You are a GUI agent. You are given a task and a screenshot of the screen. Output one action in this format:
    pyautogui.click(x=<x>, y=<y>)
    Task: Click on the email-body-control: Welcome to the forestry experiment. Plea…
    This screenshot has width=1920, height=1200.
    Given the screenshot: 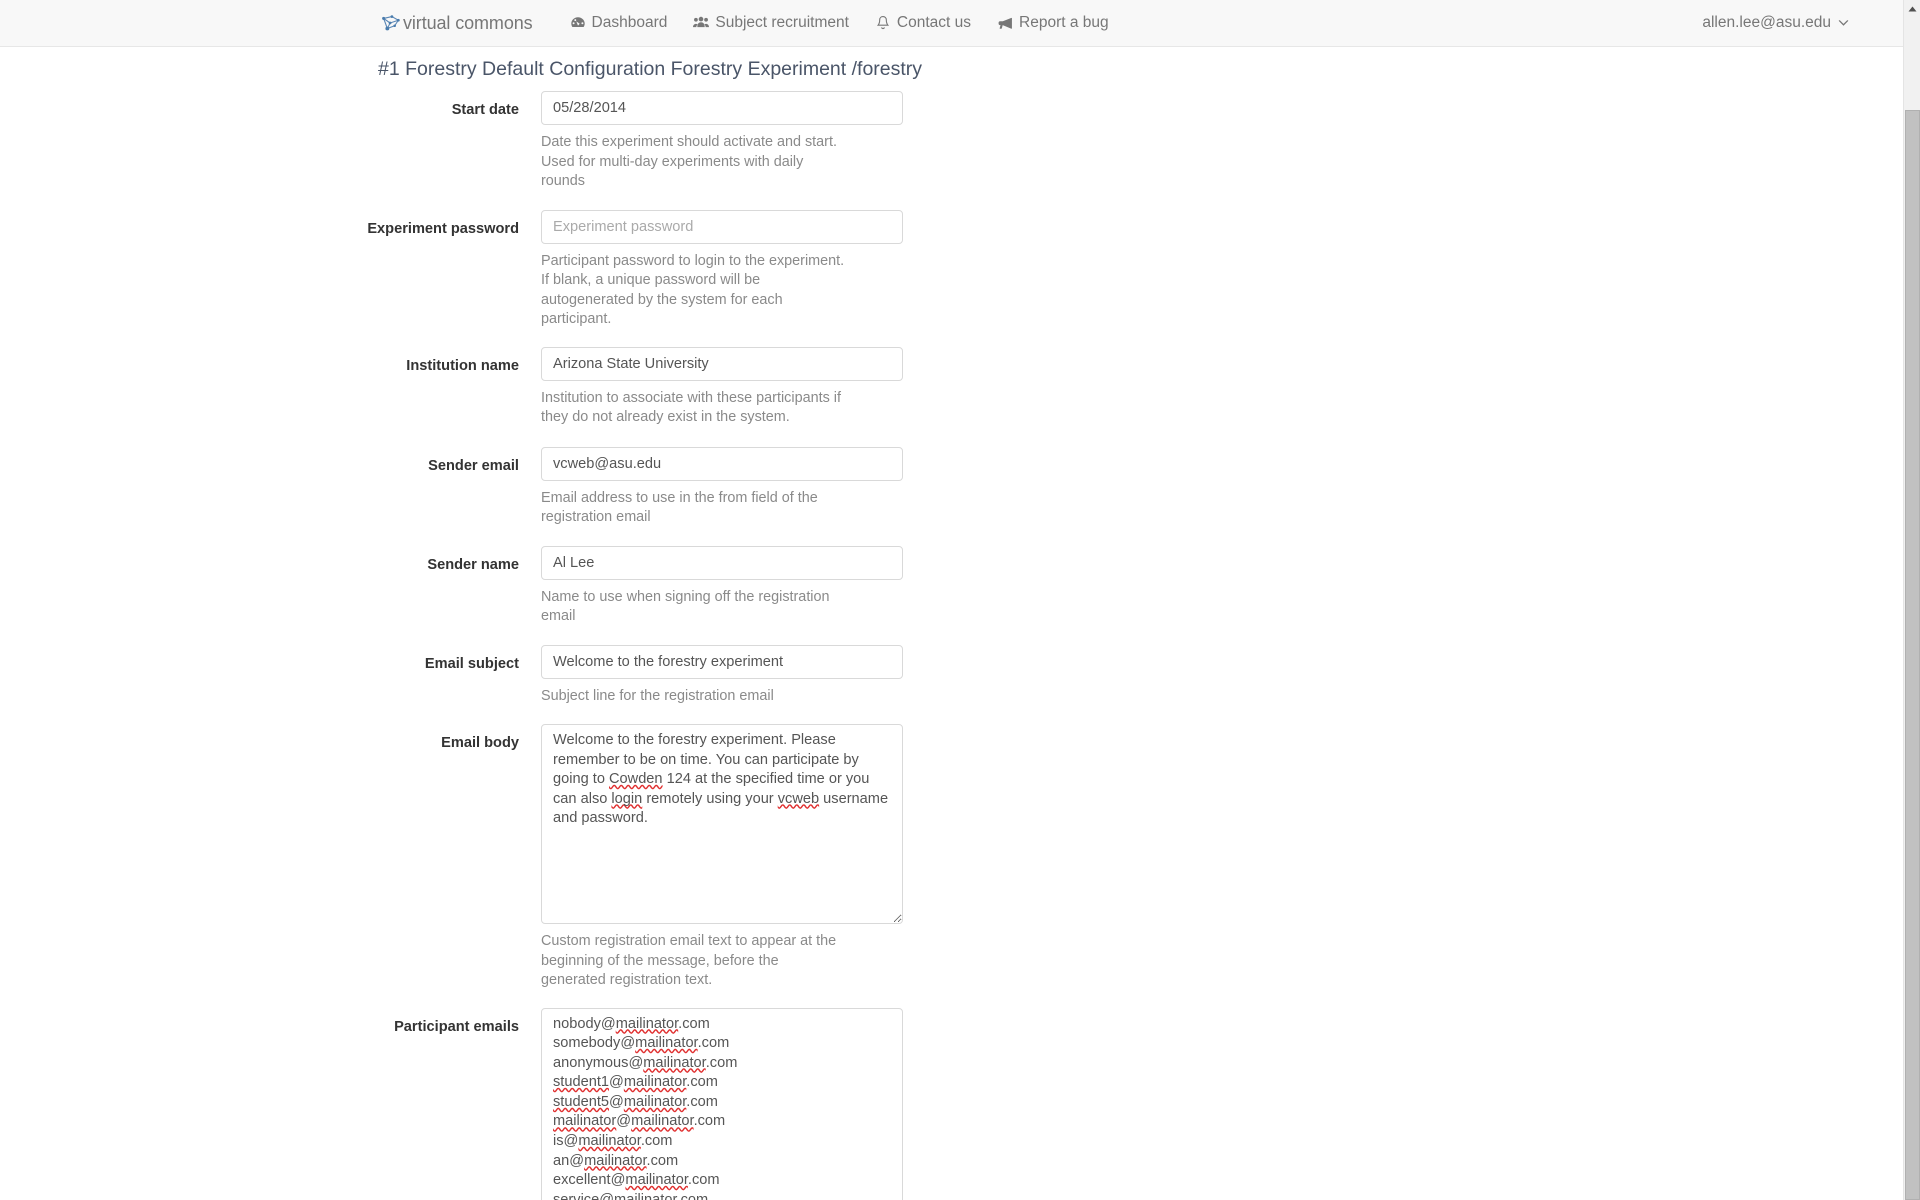 What is the action you would take?
    pyautogui.click(x=722, y=857)
    